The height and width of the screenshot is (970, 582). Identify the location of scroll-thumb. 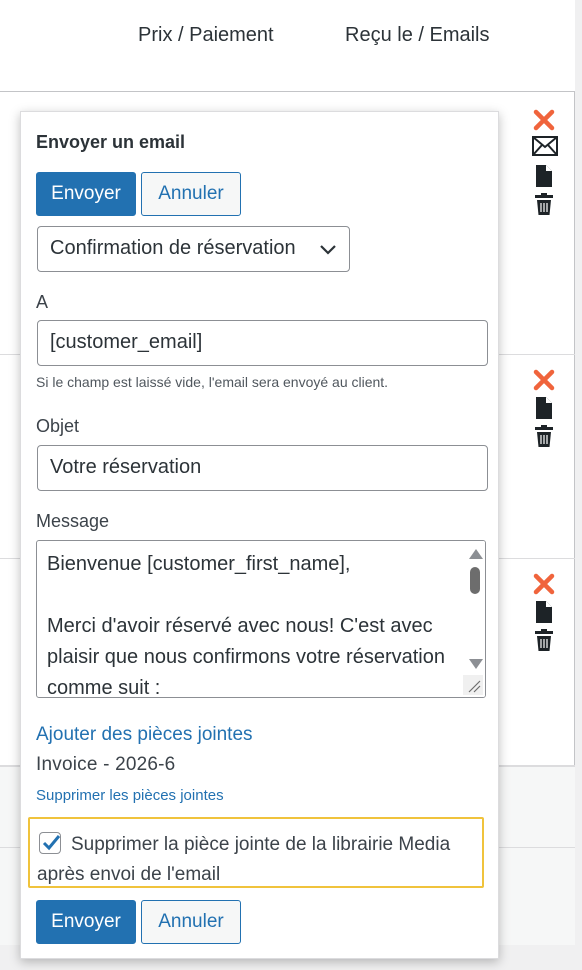
(475, 580).